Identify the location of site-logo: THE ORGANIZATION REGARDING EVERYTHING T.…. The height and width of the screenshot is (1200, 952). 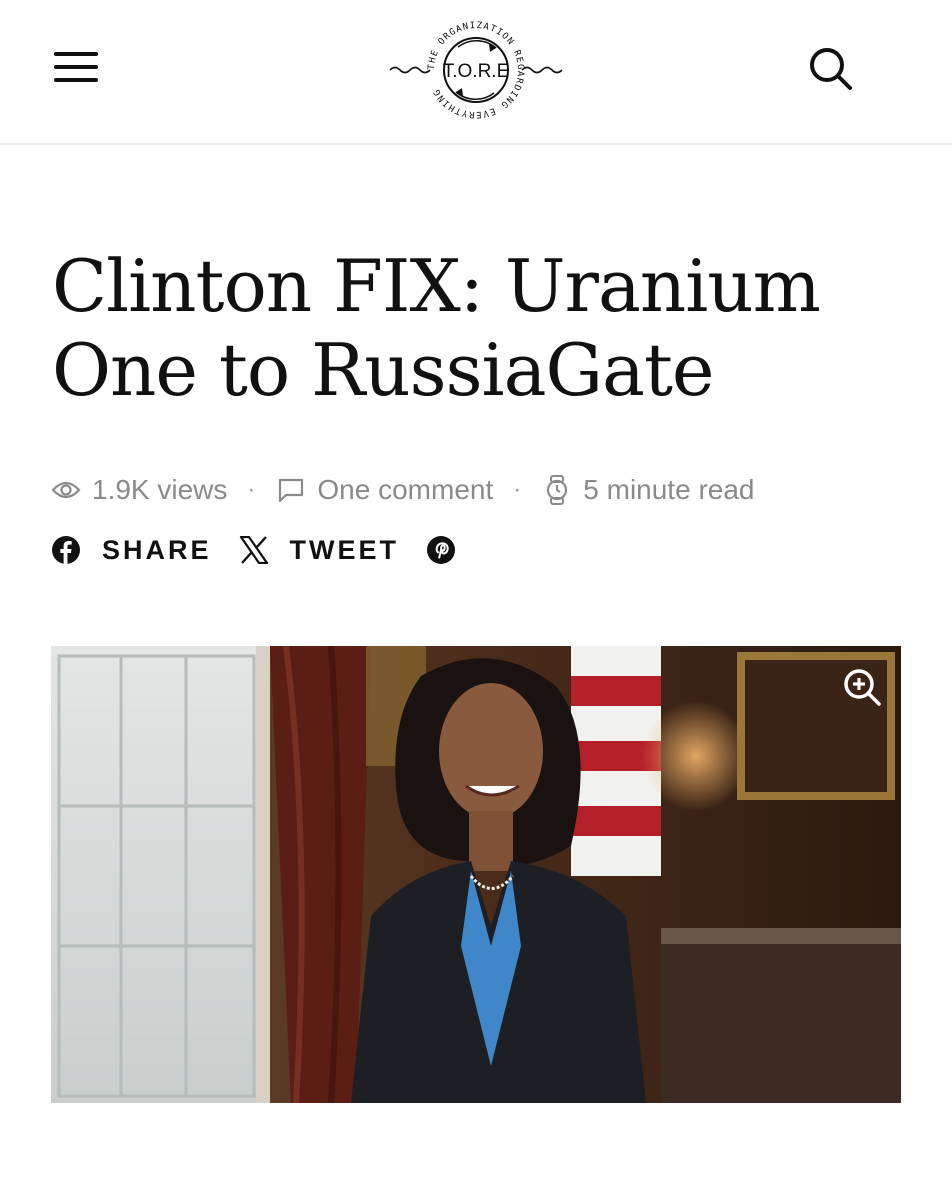
(476, 70).